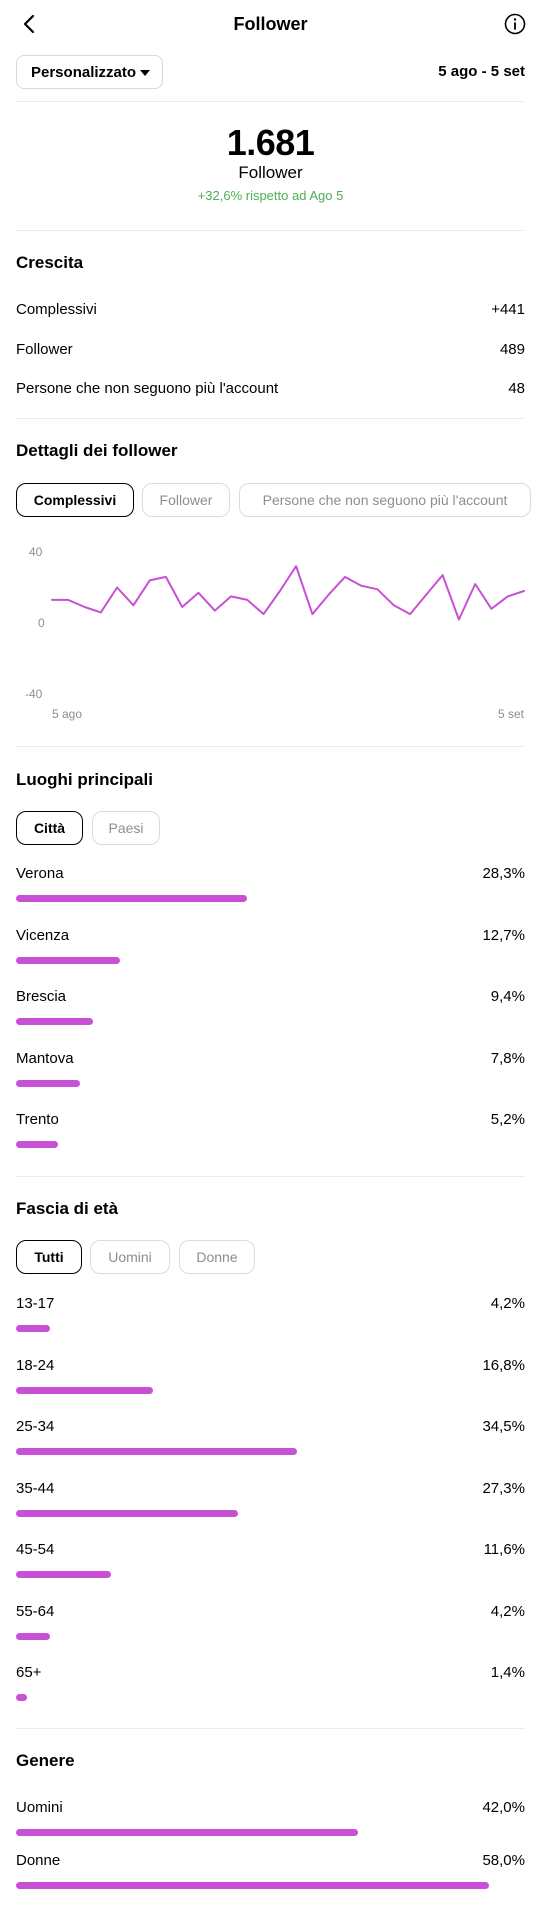 The width and height of the screenshot is (541, 1907). What do you see at coordinates (503, 873) in the screenshot?
I see `location-value: 28,3%` at bounding box center [503, 873].